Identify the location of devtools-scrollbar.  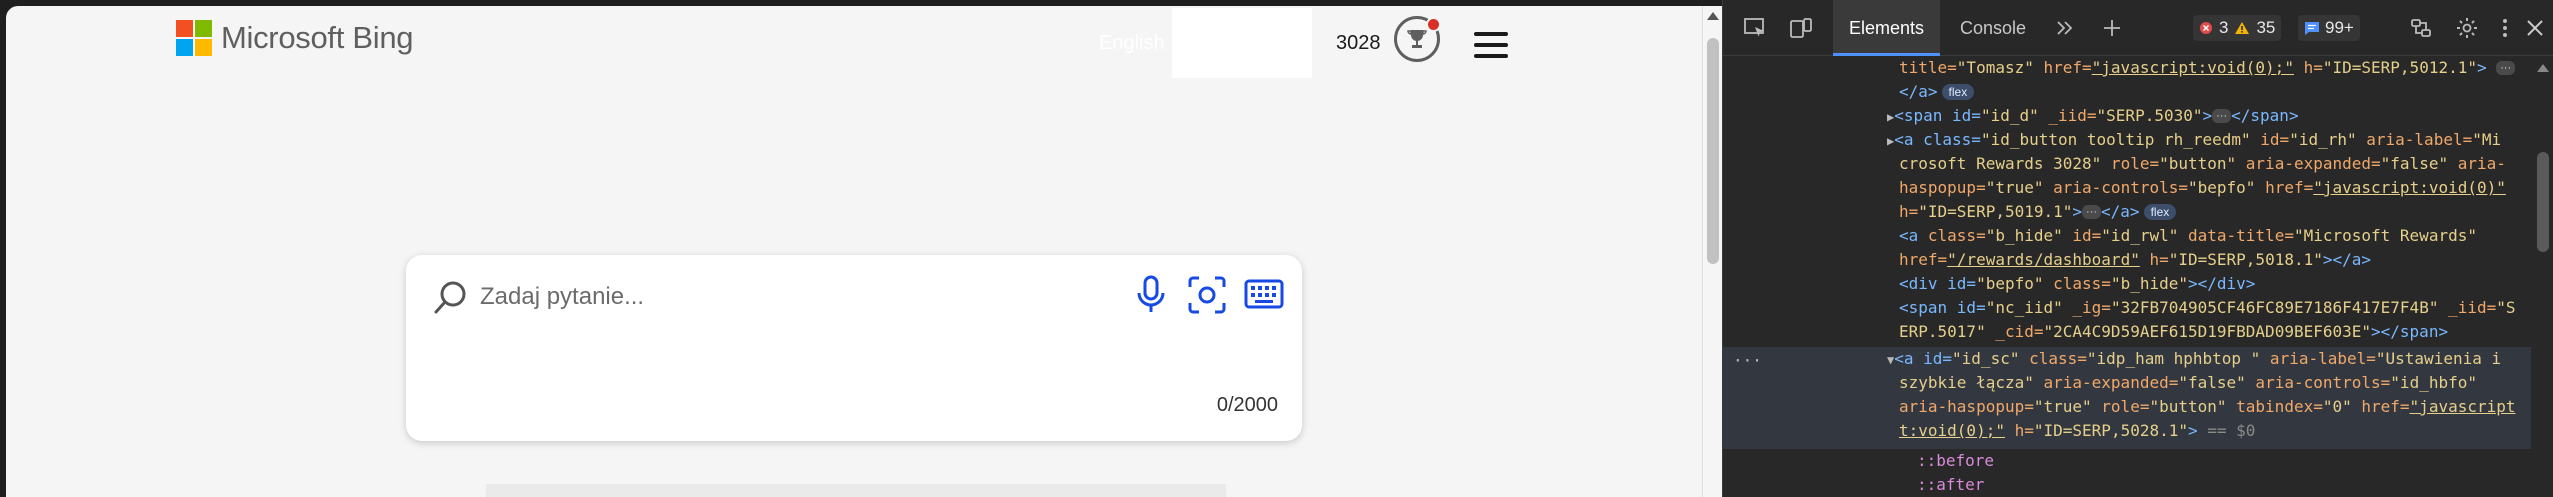
(2542, 276).